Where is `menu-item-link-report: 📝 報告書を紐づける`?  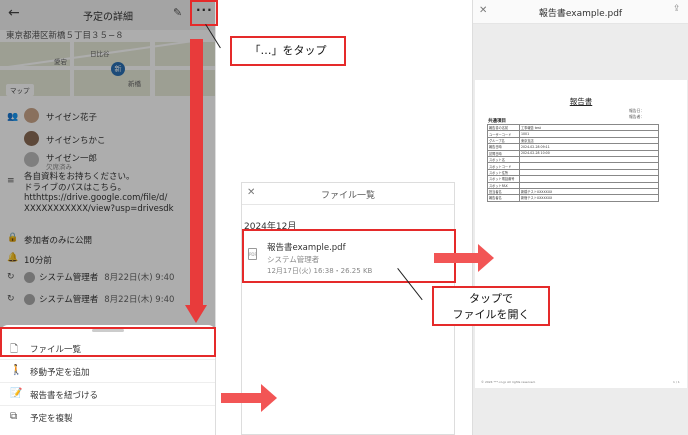
menu-item-link-report: 📝 報告書を紐づける is located at coordinates (107, 394).